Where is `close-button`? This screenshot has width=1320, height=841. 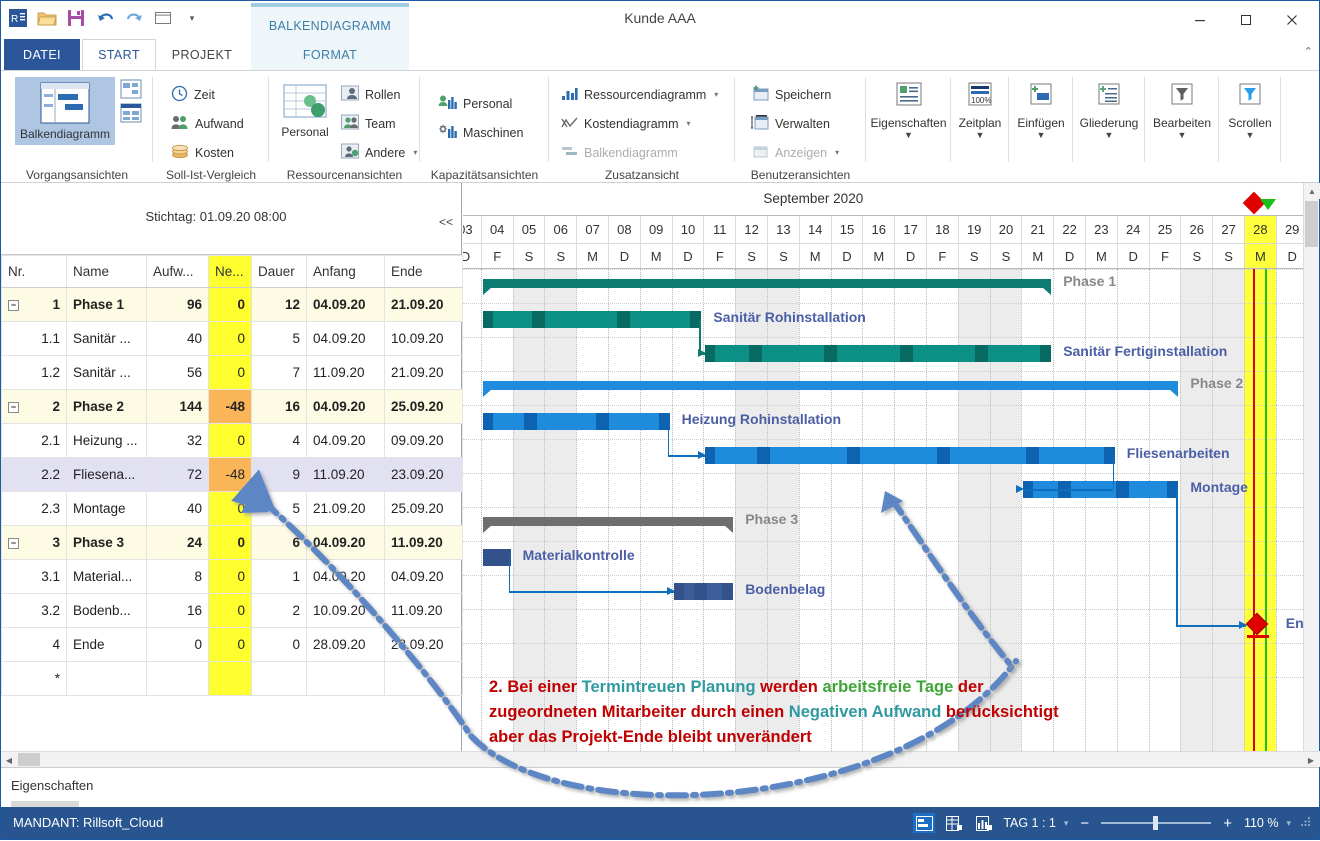
close-button is located at coordinates (1292, 20).